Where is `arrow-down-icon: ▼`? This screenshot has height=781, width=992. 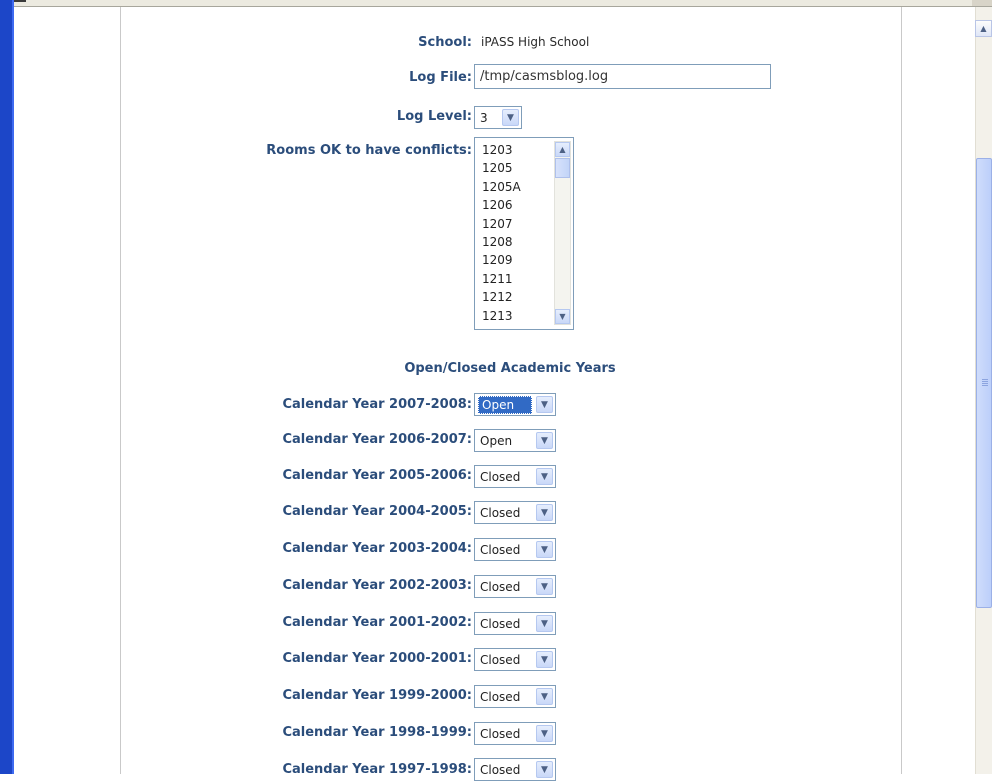
arrow-down-icon: ▼ is located at coordinates (562, 316).